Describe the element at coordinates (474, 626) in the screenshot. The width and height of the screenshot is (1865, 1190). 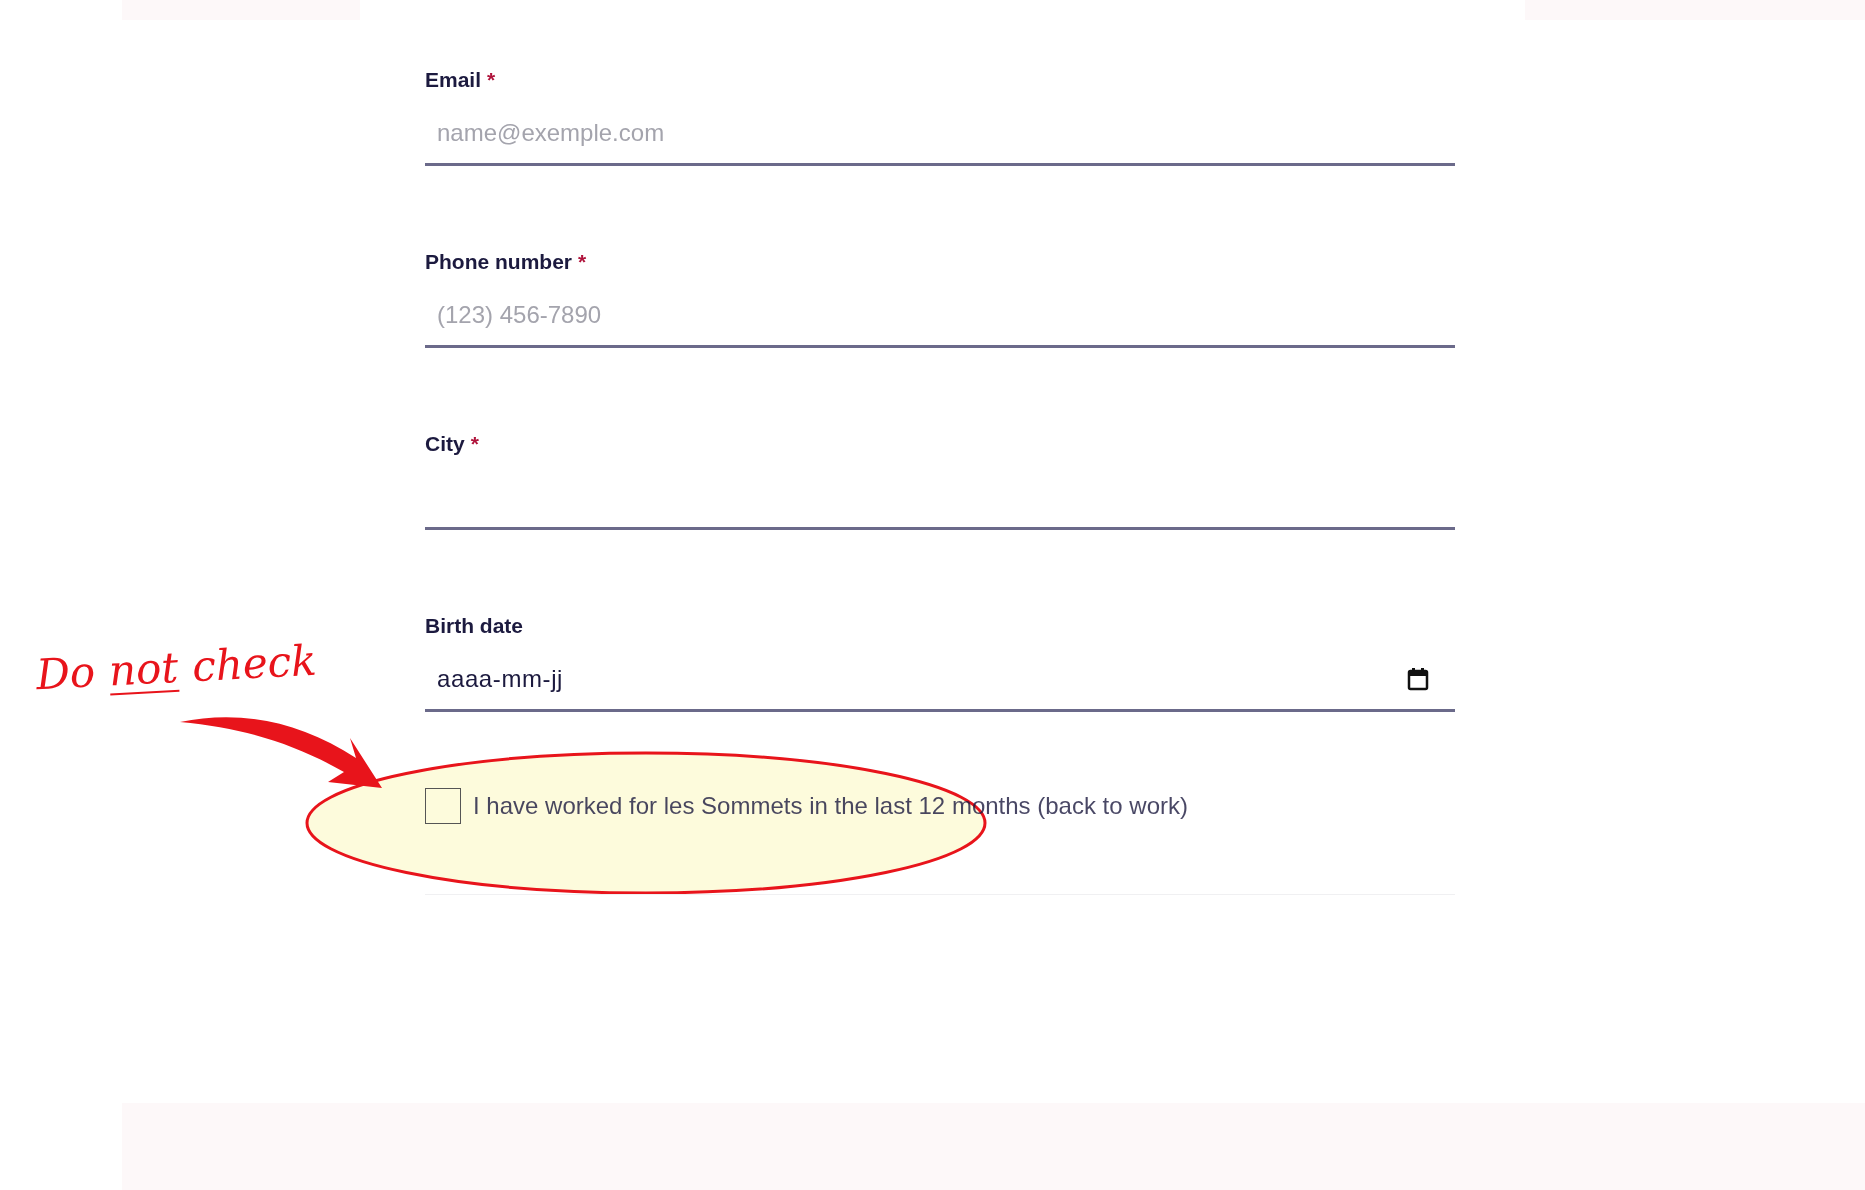
I see `field-label: Birth date` at that location.